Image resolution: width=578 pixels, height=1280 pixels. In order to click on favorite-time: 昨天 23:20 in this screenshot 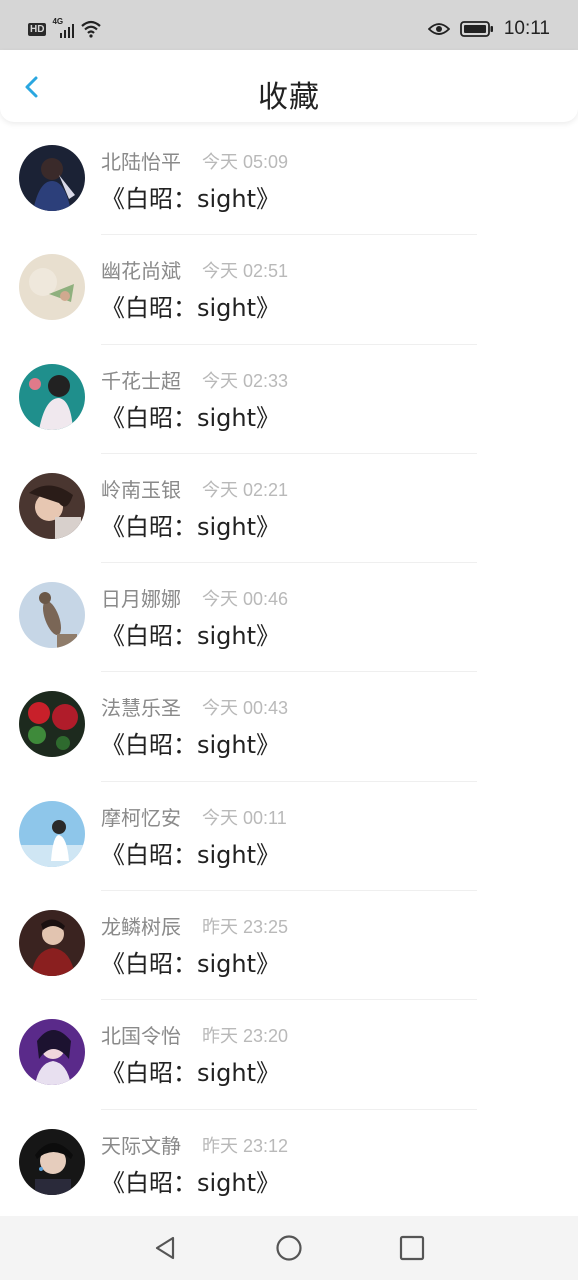, I will do `click(245, 1036)`.